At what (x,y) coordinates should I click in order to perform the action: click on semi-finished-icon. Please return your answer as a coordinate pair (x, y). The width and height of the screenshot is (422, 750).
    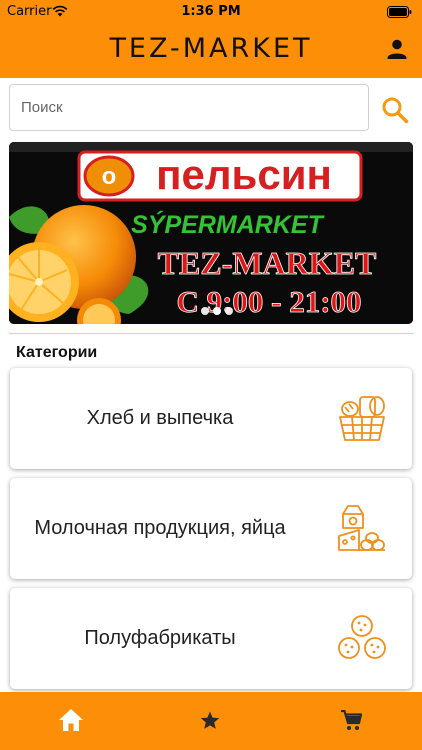
    Looking at the image, I should click on (362, 637).